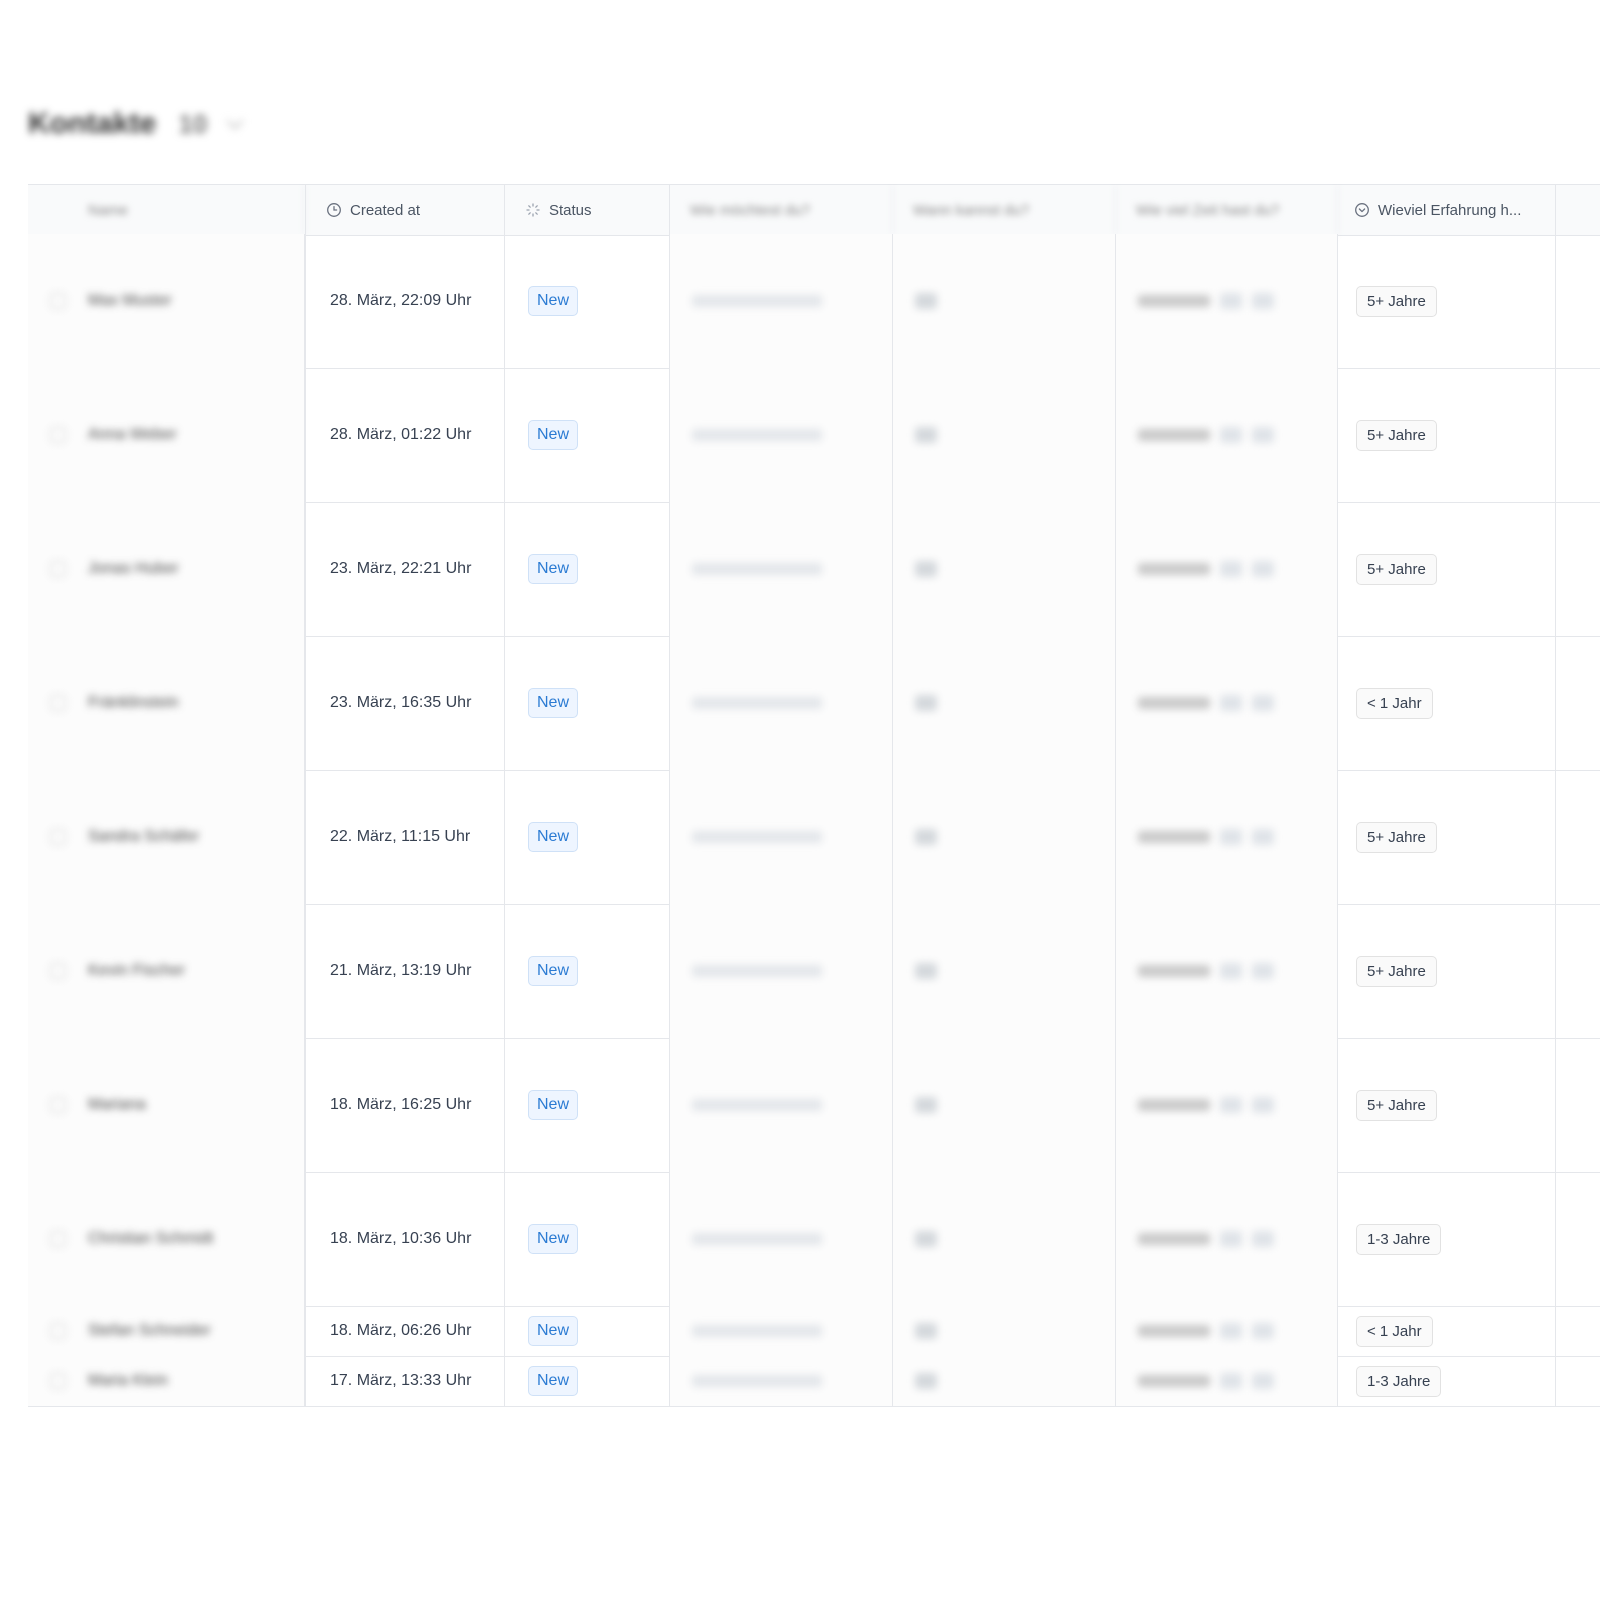  What do you see at coordinates (166, 435) in the screenshot?
I see `name-cell: Anna Weber` at bounding box center [166, 435].